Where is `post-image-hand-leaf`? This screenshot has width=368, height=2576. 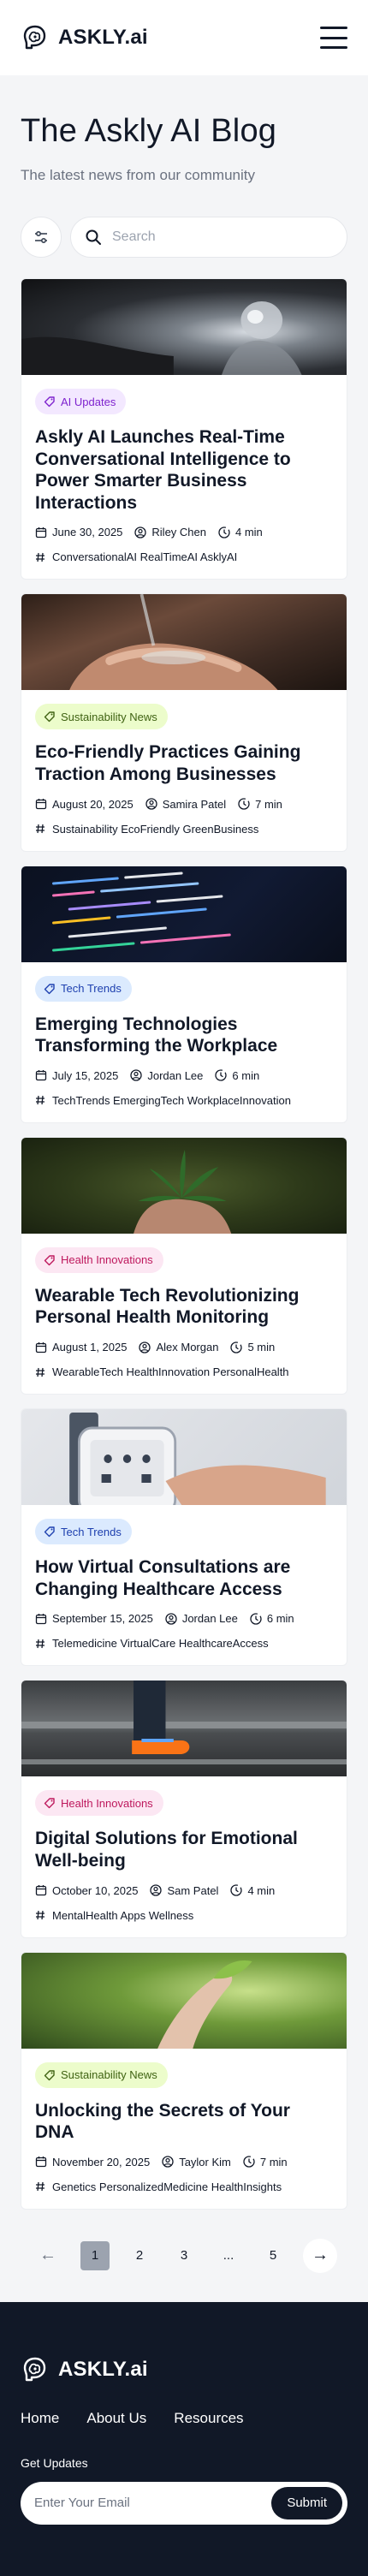
post-image-hand-leaf is located at coordinates (184, 2001).